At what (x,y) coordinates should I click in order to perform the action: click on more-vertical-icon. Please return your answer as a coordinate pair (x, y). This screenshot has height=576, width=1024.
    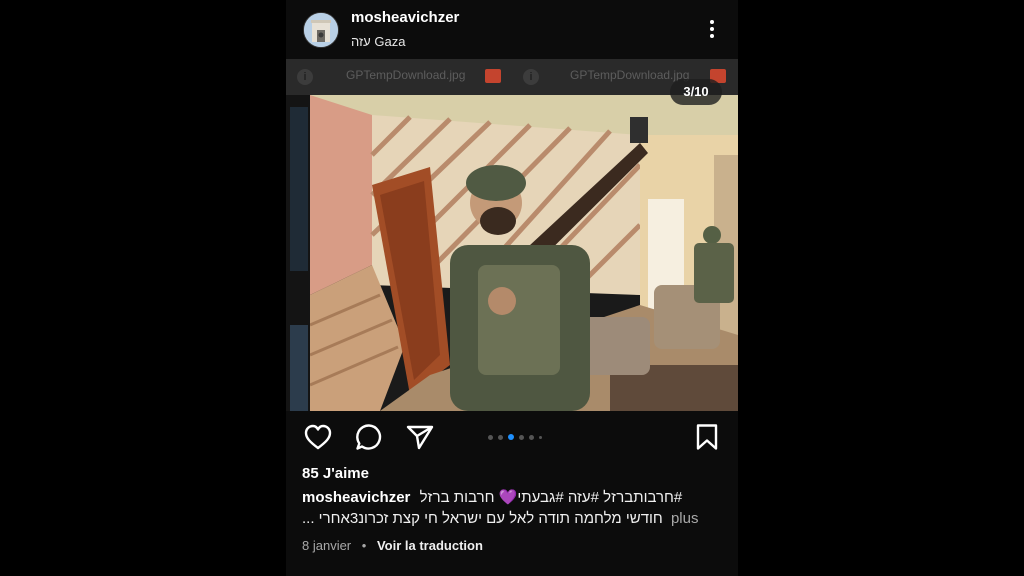
    Looking at the image, I should click on (712, 29).